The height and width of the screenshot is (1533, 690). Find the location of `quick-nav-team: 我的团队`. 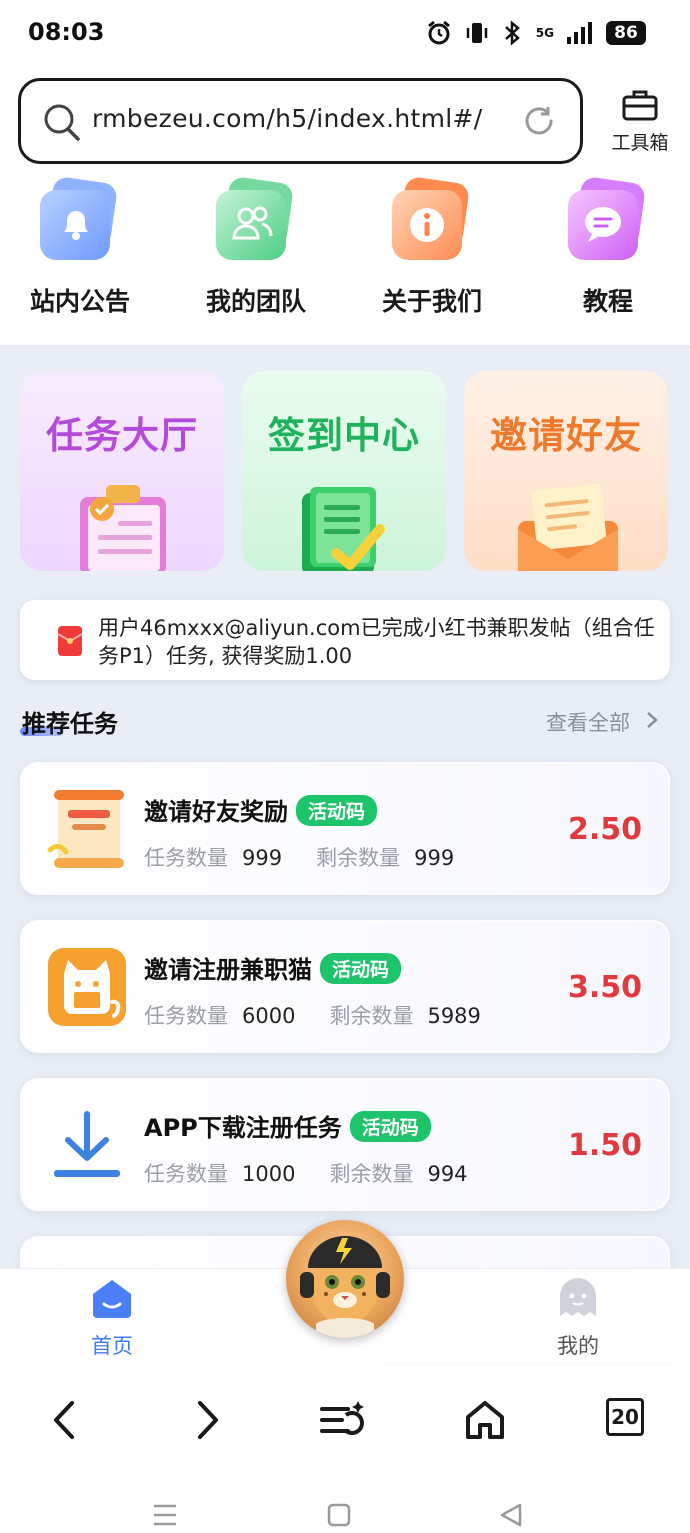

quick-nav-team: 我的团队 is located at coordinates (256, 246).